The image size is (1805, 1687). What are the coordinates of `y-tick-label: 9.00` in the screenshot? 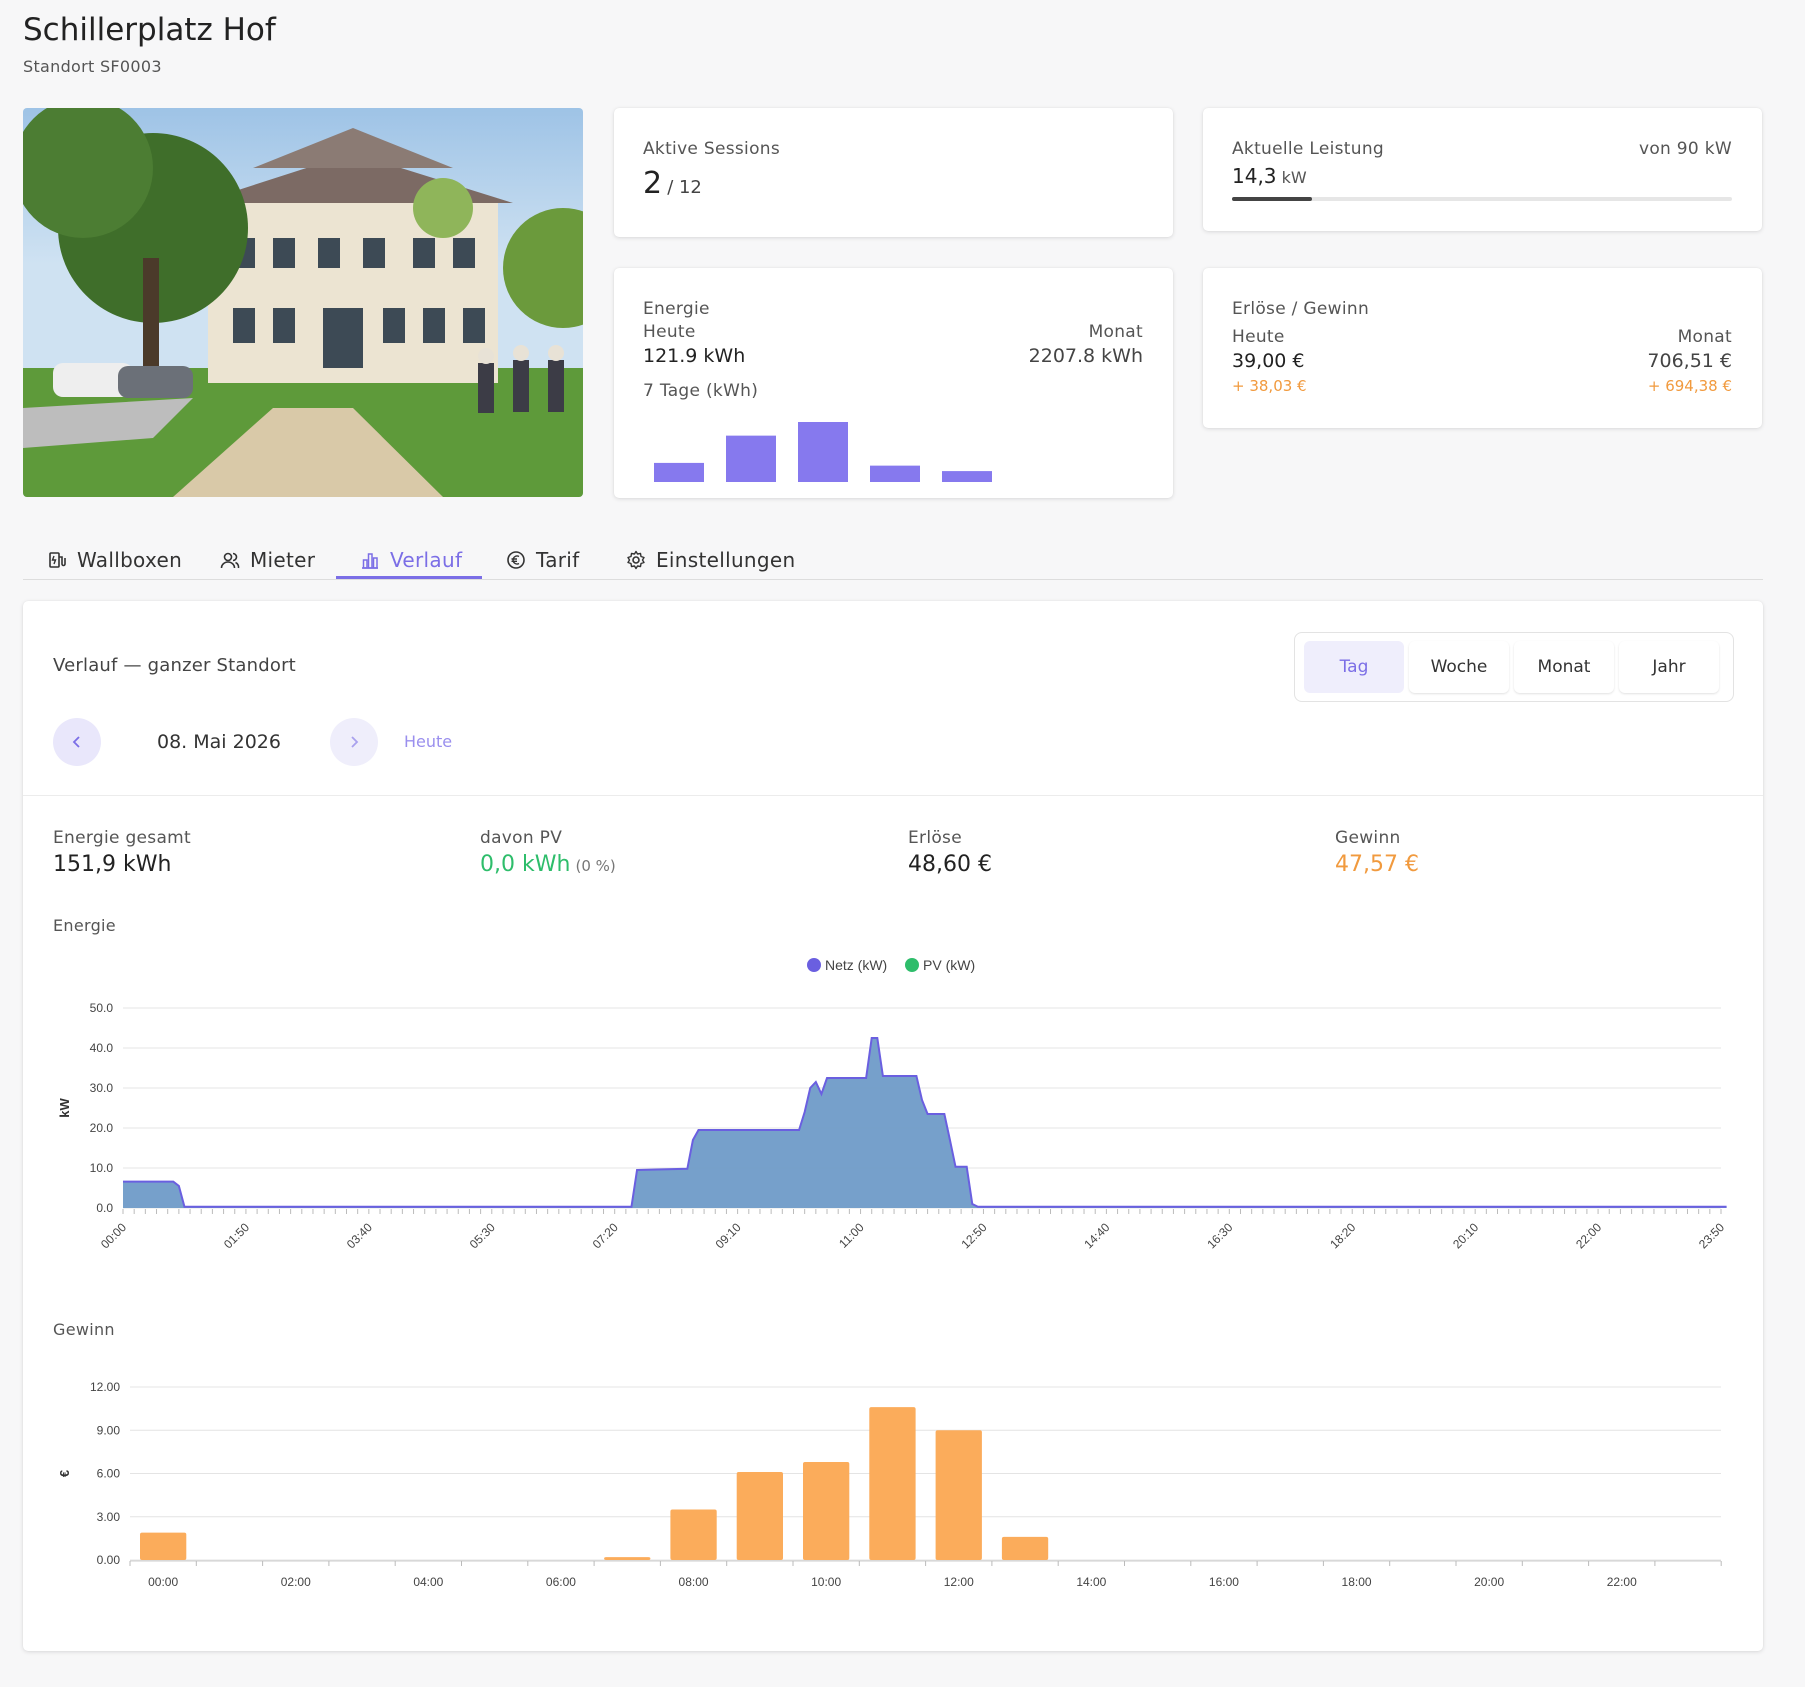 It's located at (109, 1430).